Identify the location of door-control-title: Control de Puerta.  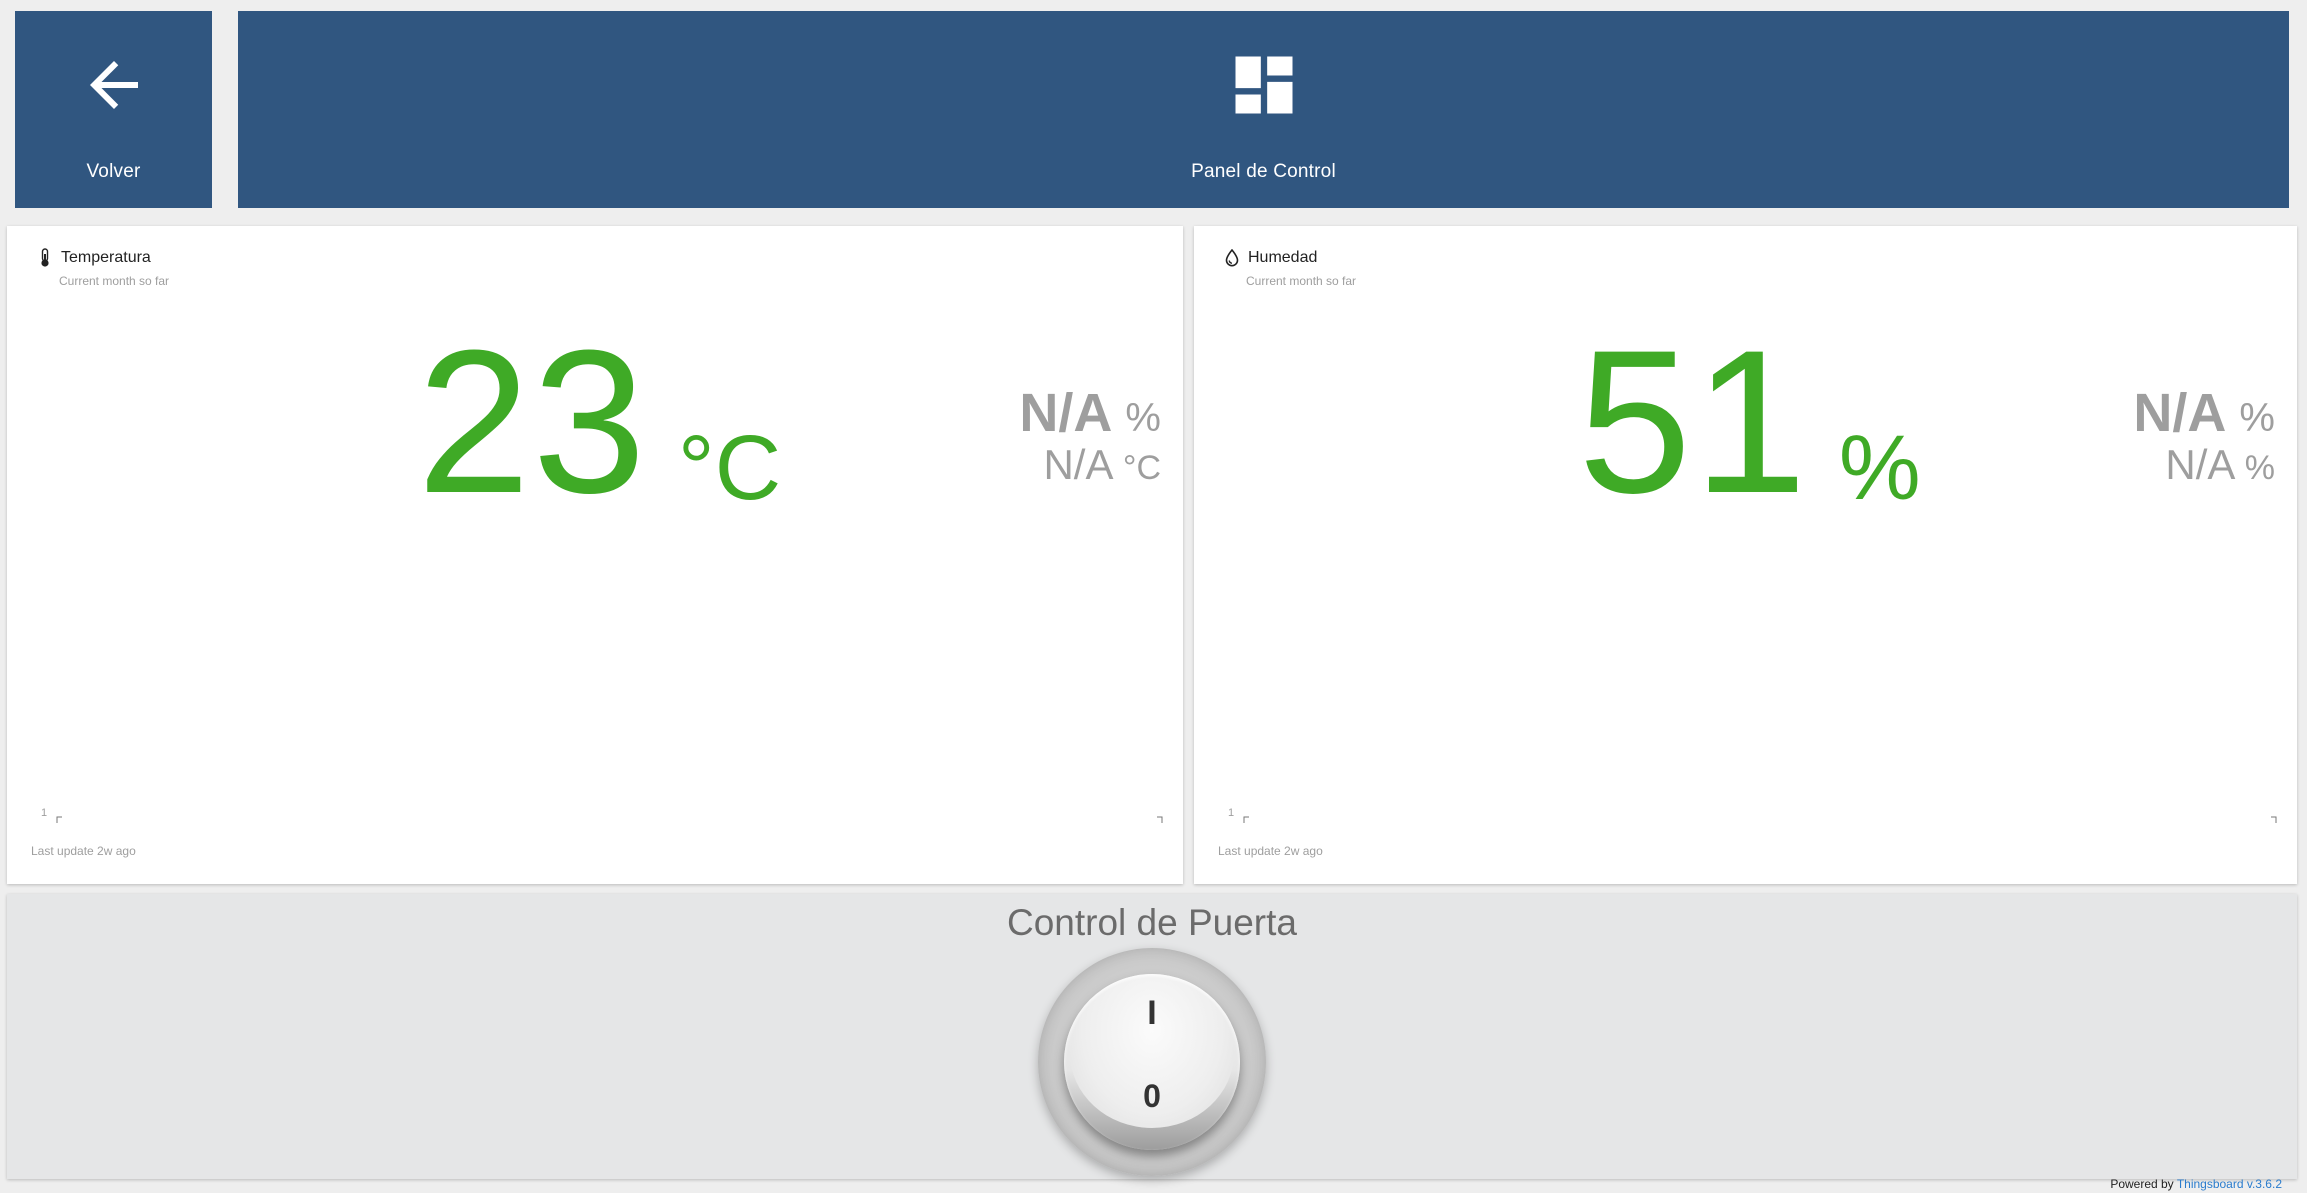
(1151, 922).